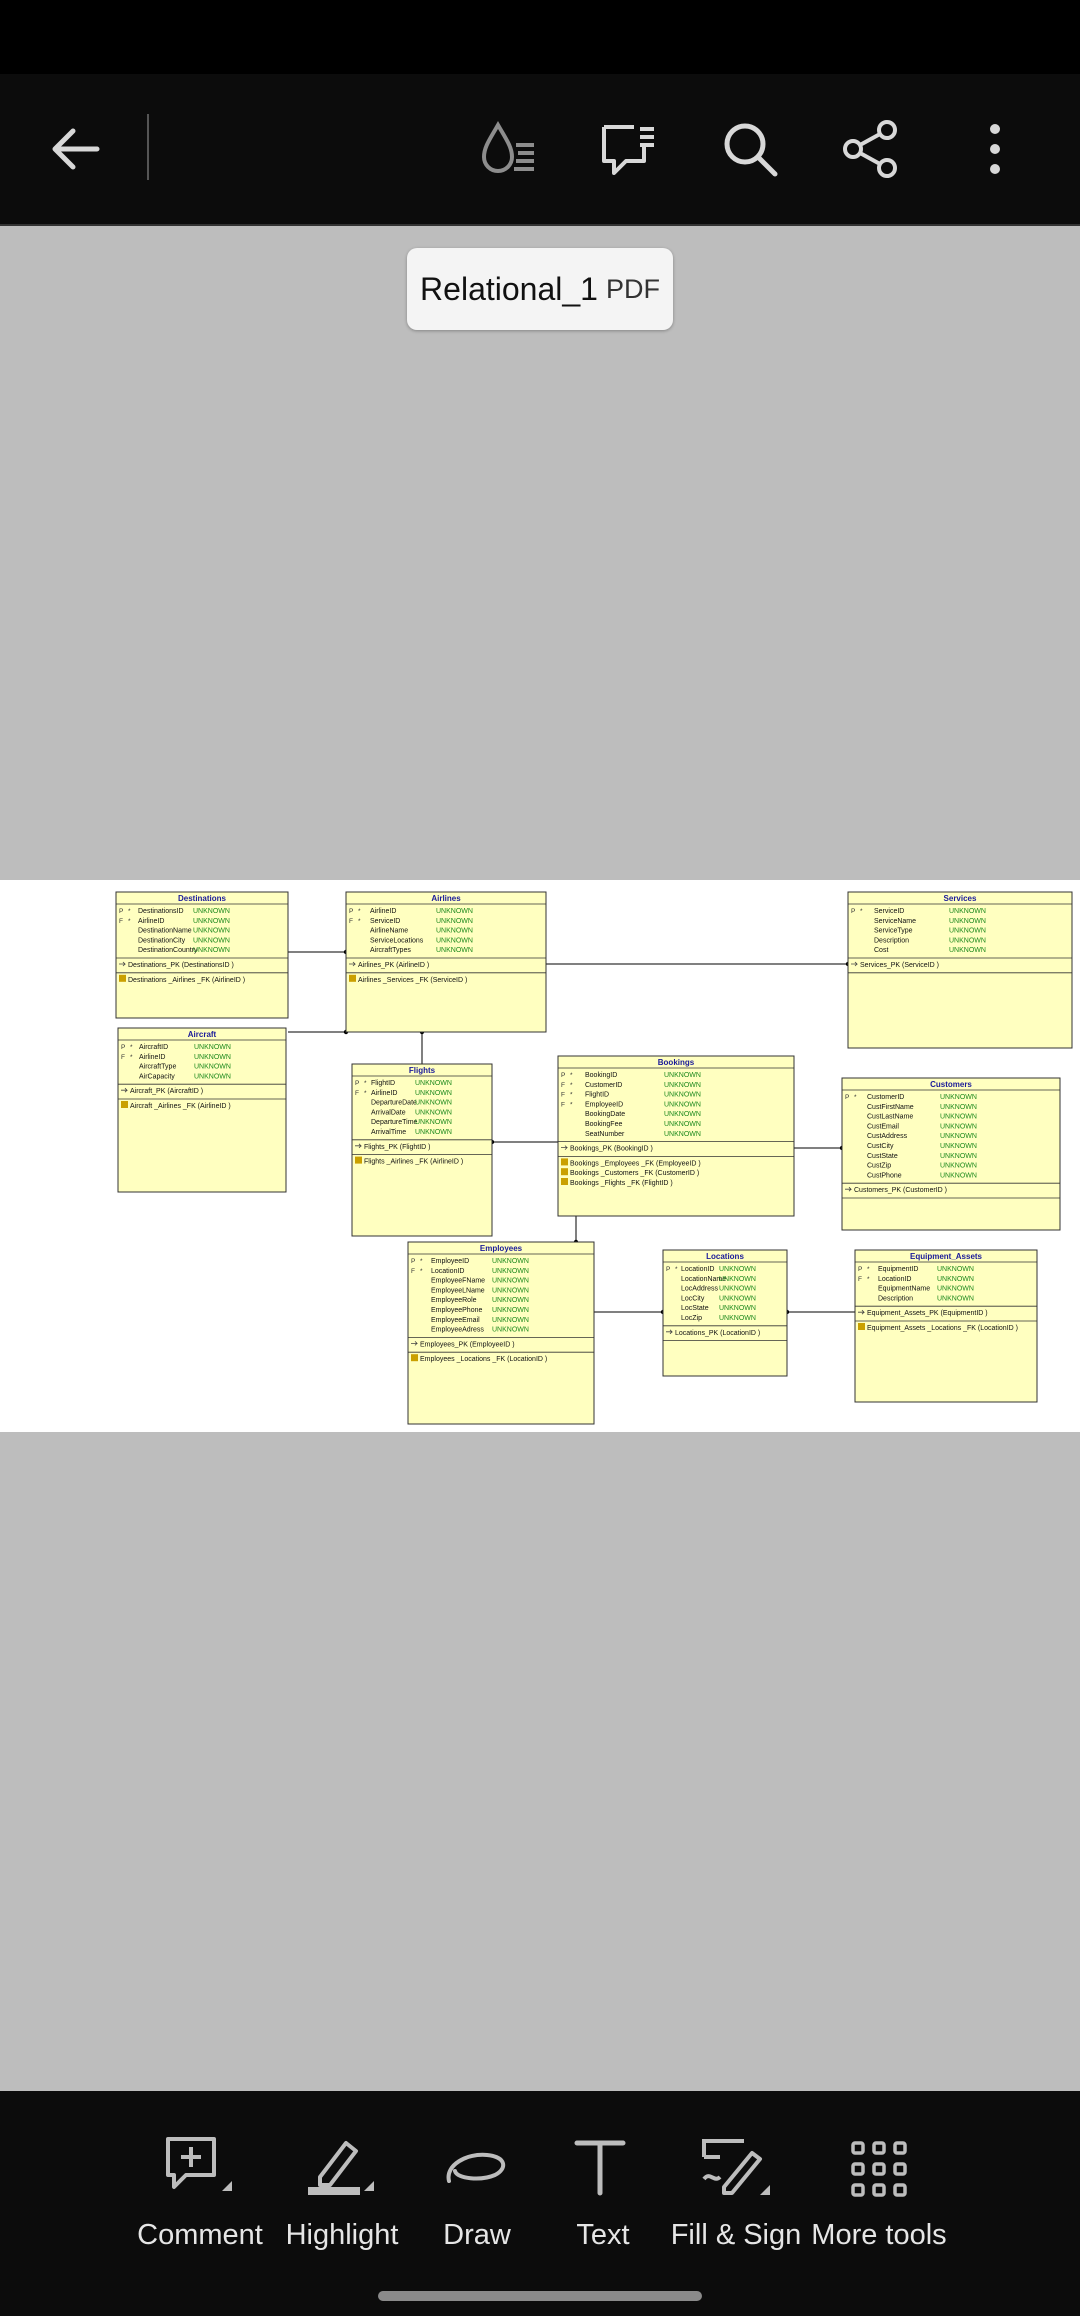  Describe the element at coordinates (383, 911) in the screenshot. I see `column-name: AirlineID` at that location.